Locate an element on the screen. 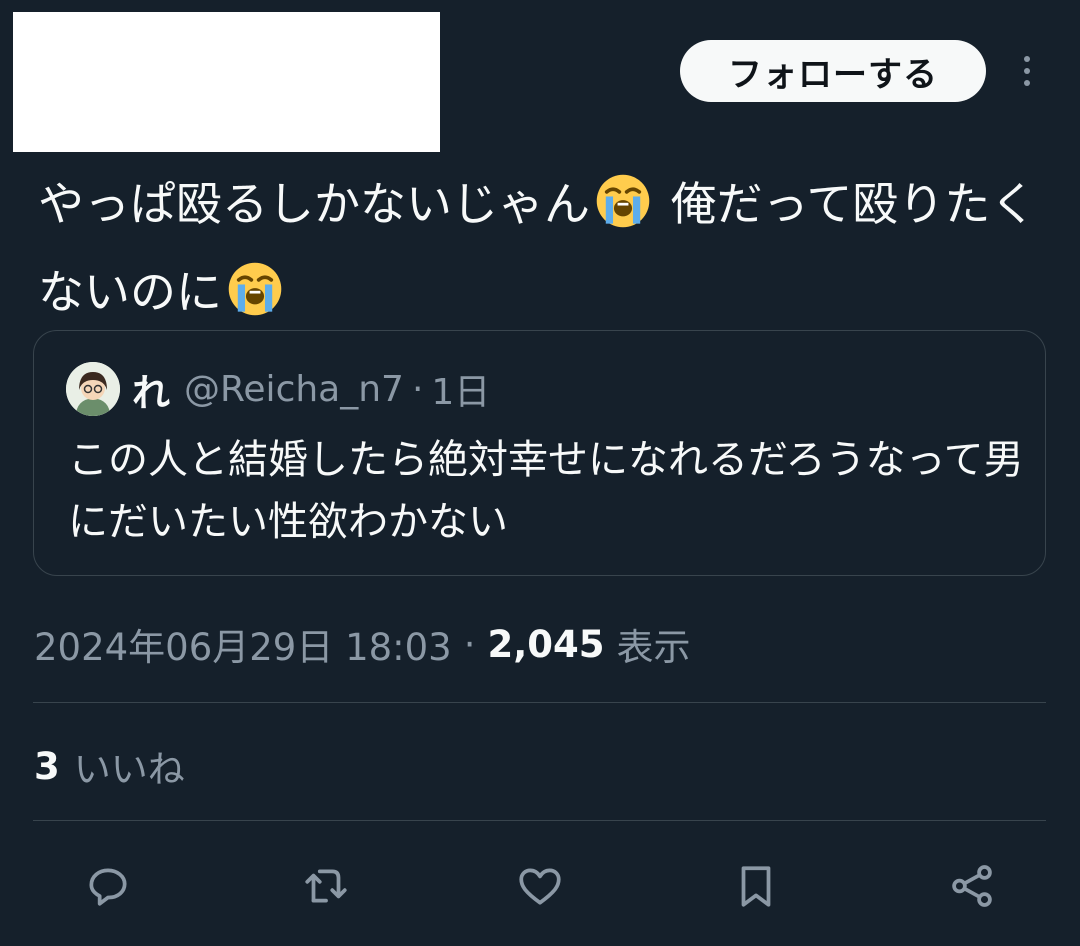 The image size is (1080, 946). redacted-author-block is located at coordinates (226, 82).